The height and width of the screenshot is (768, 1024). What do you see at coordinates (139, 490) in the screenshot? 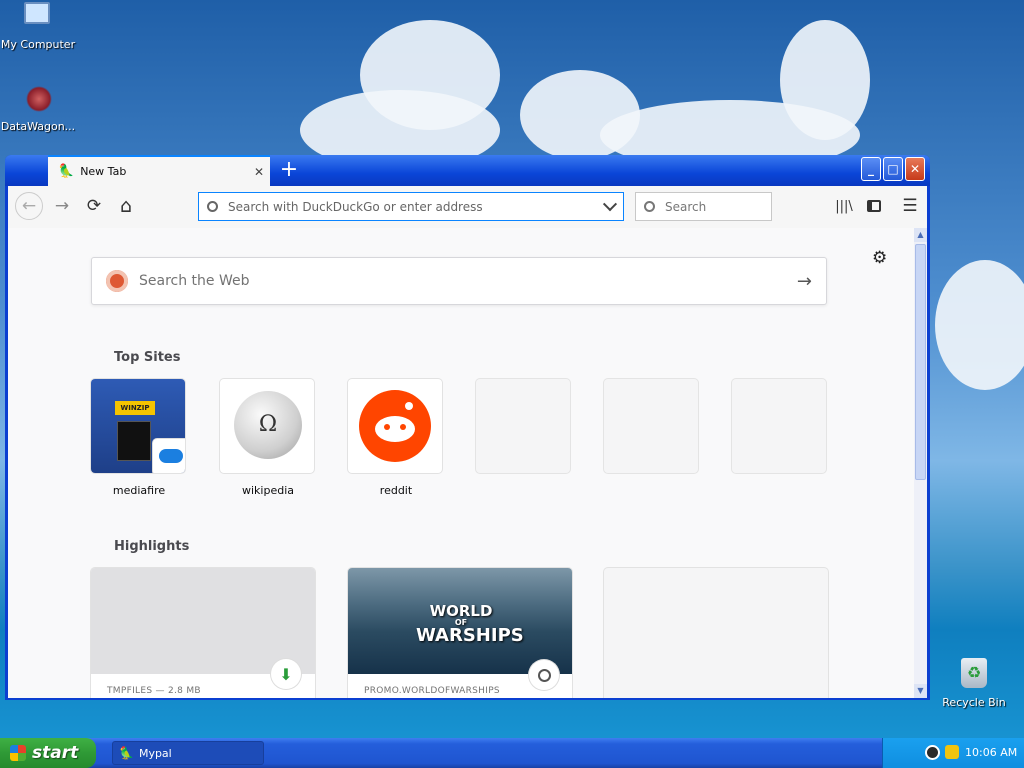
I see `top-site-label: mediafire` at bounding box center [139, 490].